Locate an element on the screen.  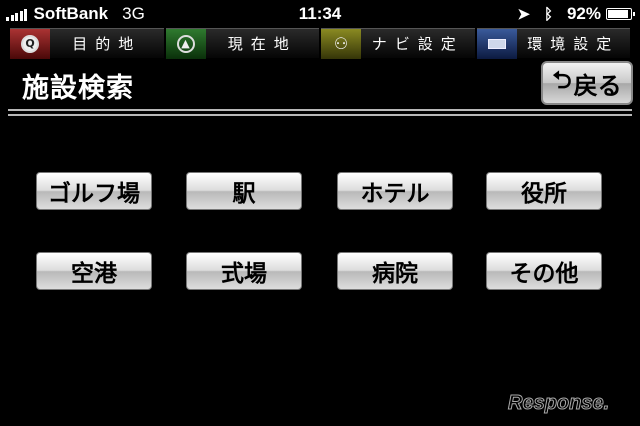
facility-hospital-button: 病院 is located at coordinates (395, 271).